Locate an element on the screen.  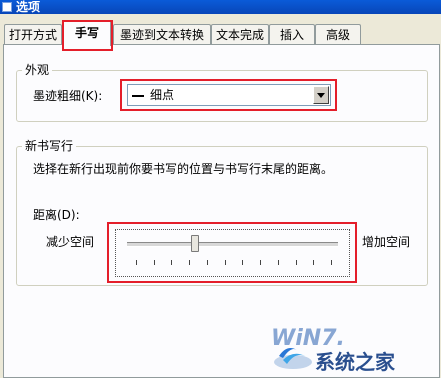
tab-advanced: 高级 is located at coordinates (338, 34).